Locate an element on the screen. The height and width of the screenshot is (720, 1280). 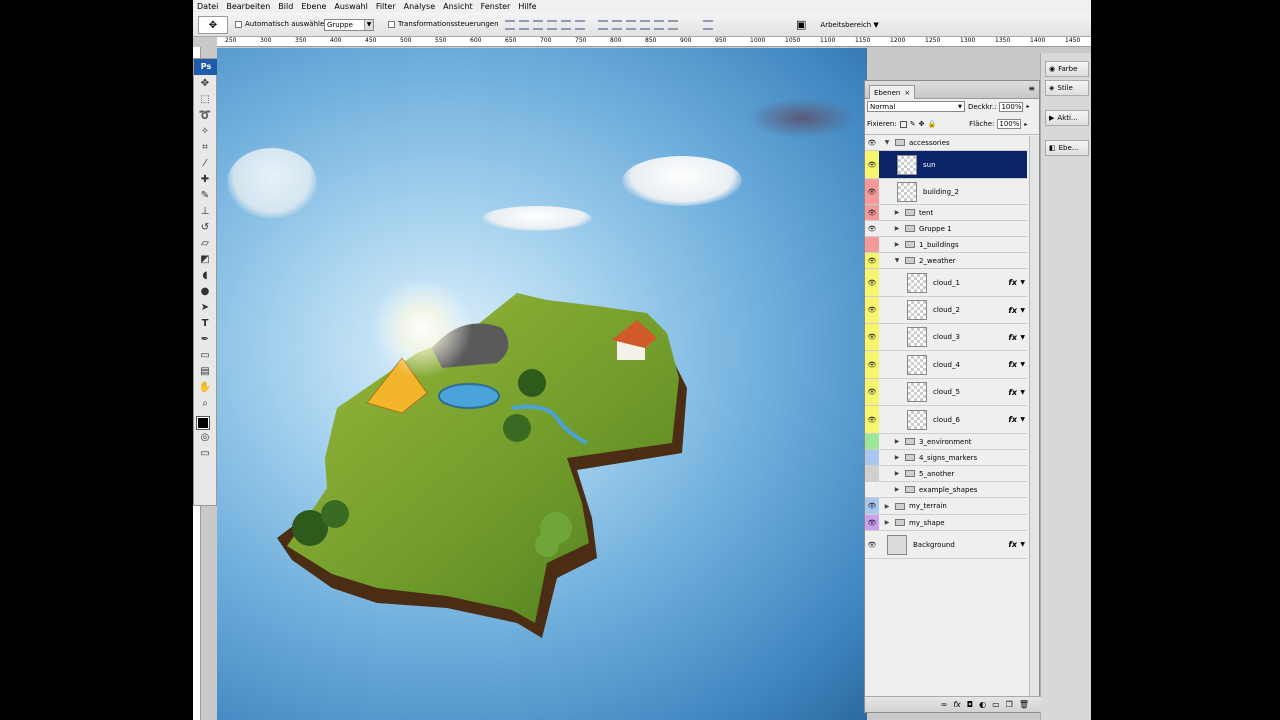
layer-group-row: ▶ 4_signs_markers is located at coordinates (946, 458).